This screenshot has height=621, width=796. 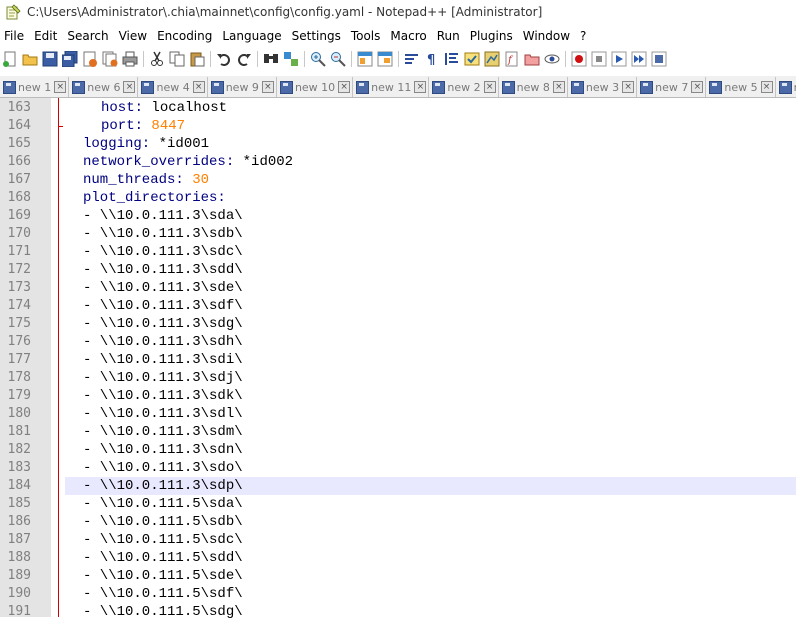 What do you see at coordinates (579, 59) in the screenshot?
I see `record-macro-icon` at bounding box center [579, 59].